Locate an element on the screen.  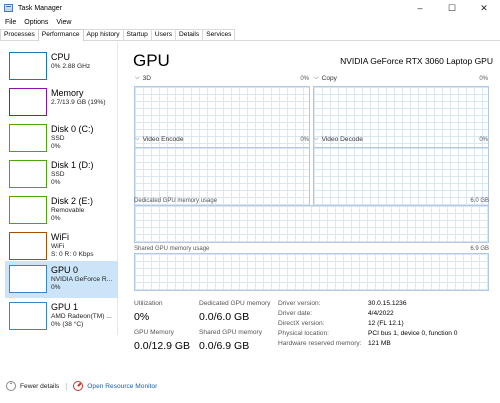
page-title: GPU is located at coordinates (151, 60).